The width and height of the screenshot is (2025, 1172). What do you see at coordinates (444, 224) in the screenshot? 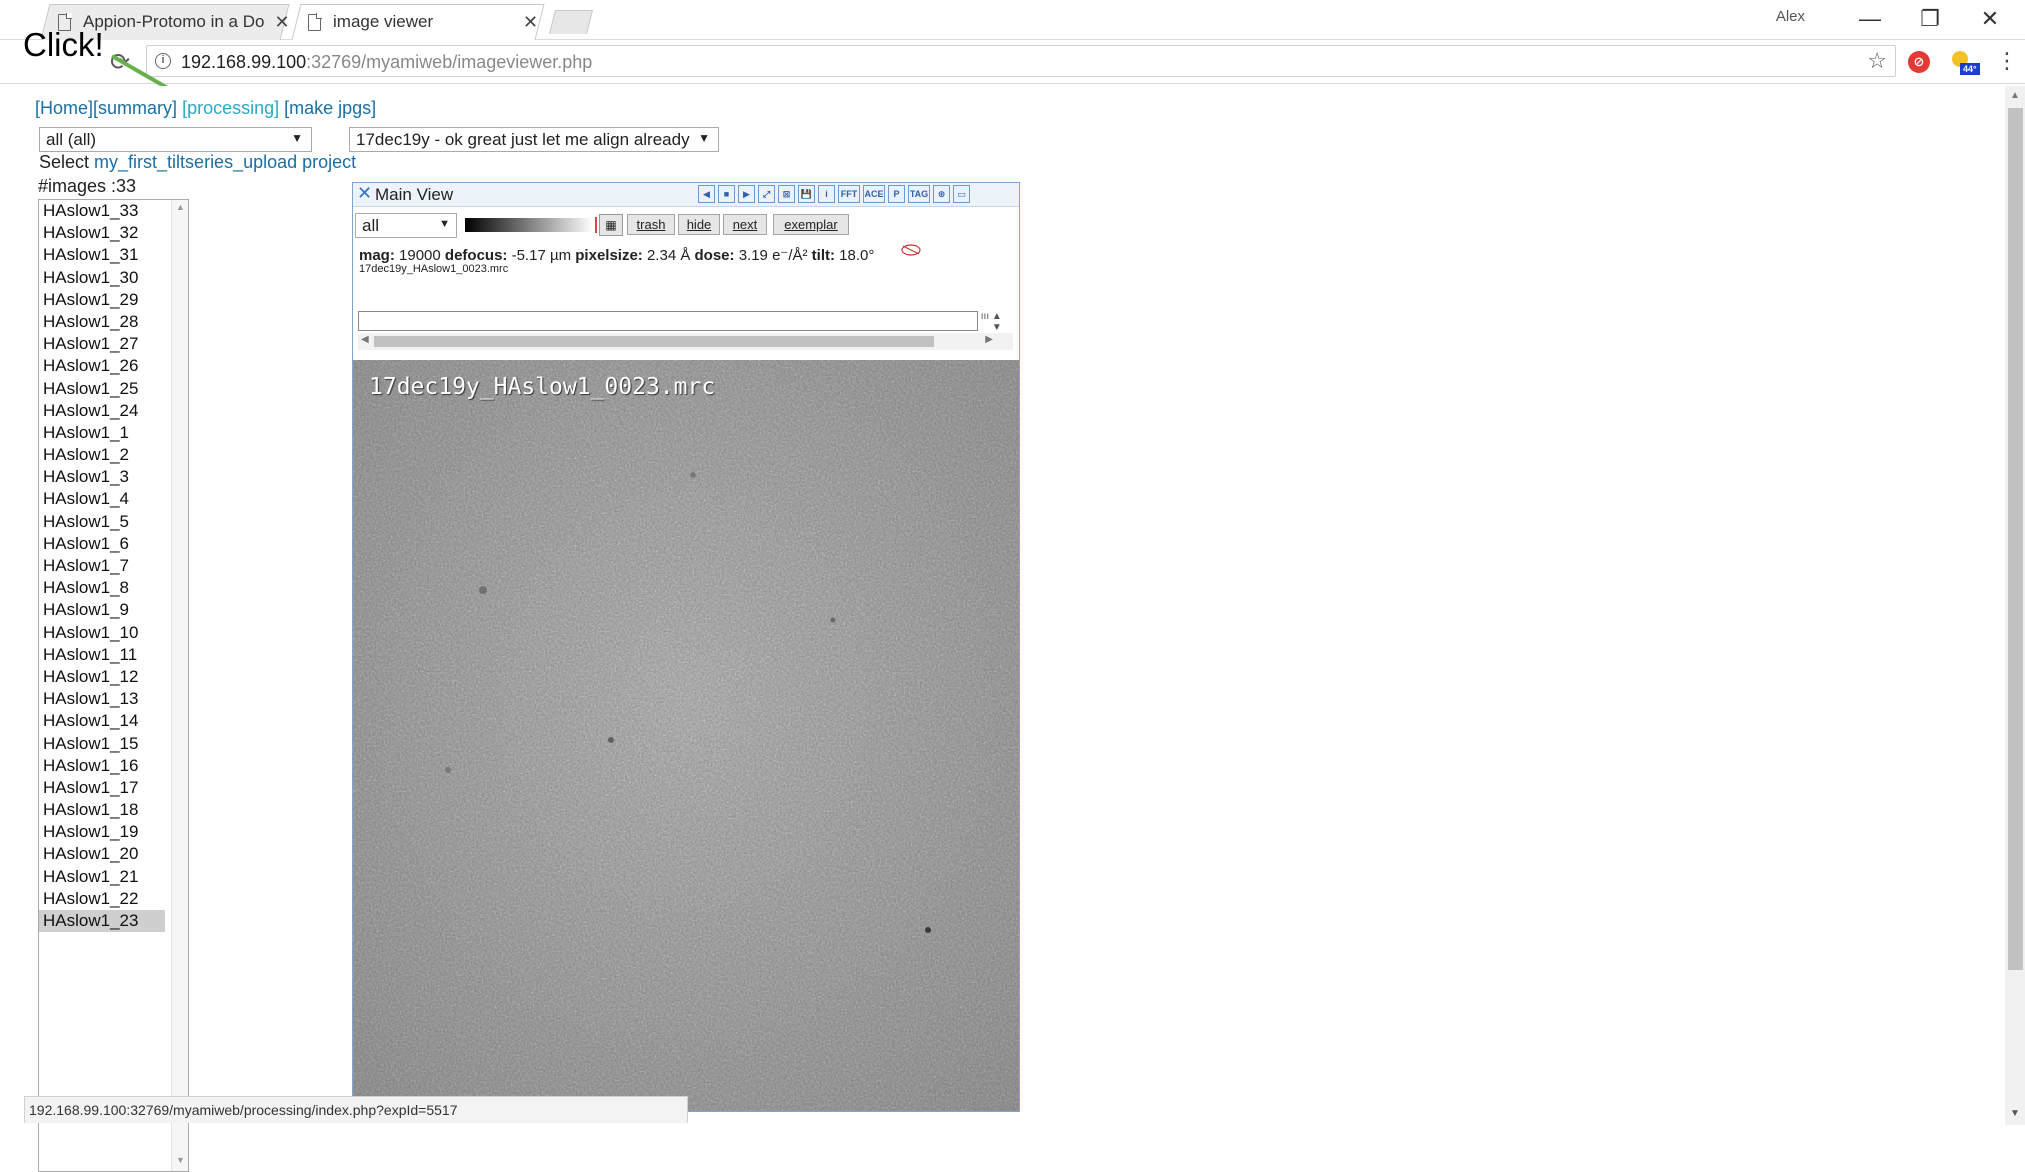
I see `chevron-down-icon: ▼` at bounding box center [444, 224].